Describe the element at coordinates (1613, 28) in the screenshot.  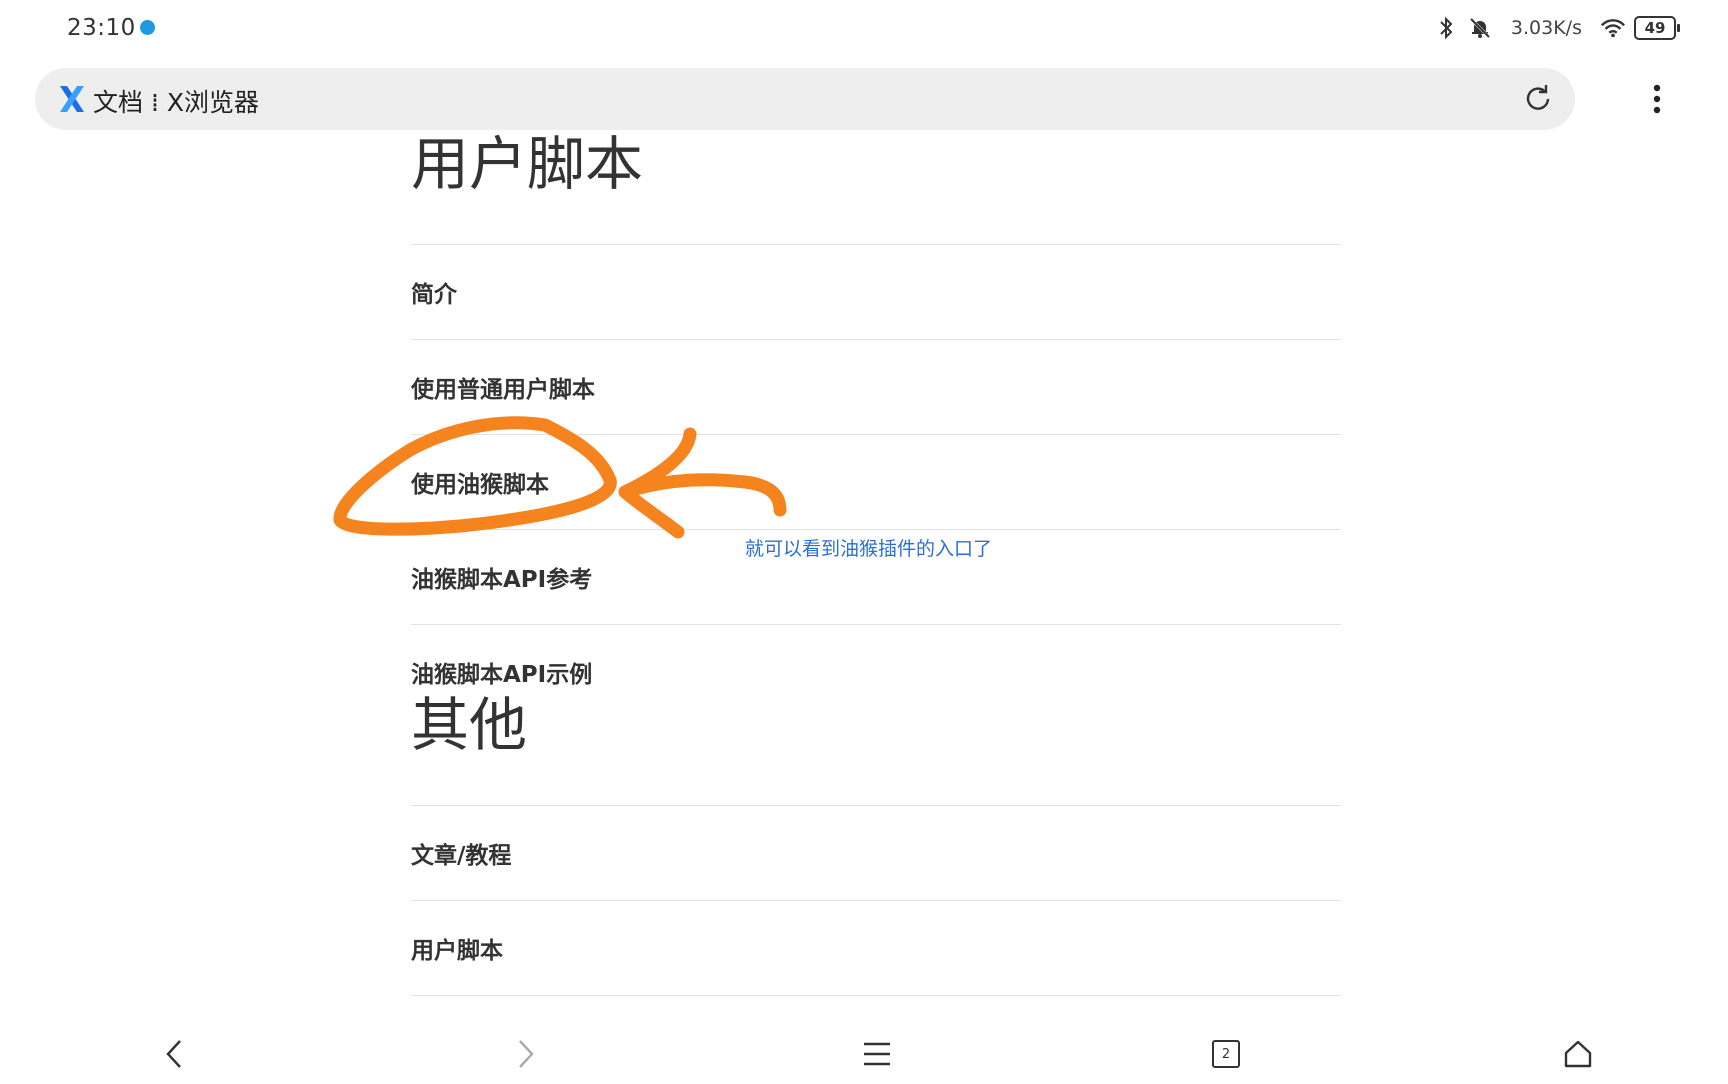
I see `wifi-icon` at that location.